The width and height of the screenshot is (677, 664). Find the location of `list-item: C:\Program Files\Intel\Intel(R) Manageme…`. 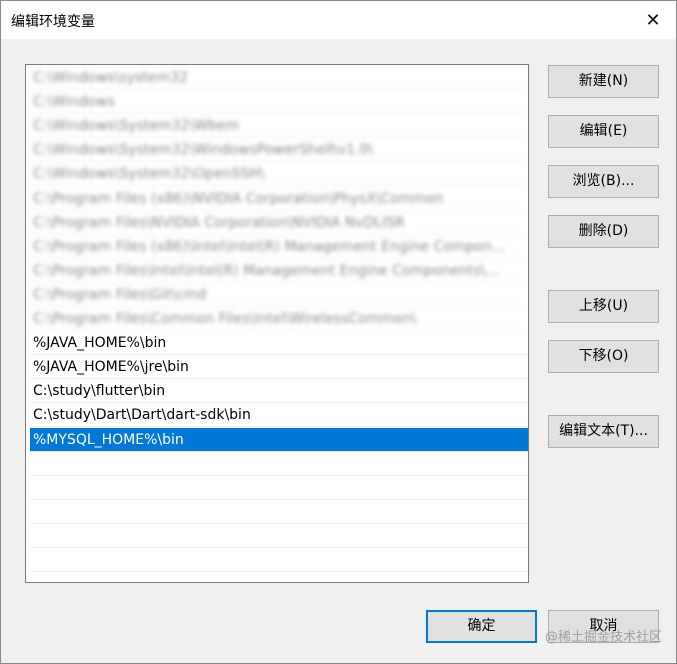

list-item: C:\Program Files\Intel\Intel(R) Manageme… is located at coordinates (279, 271).